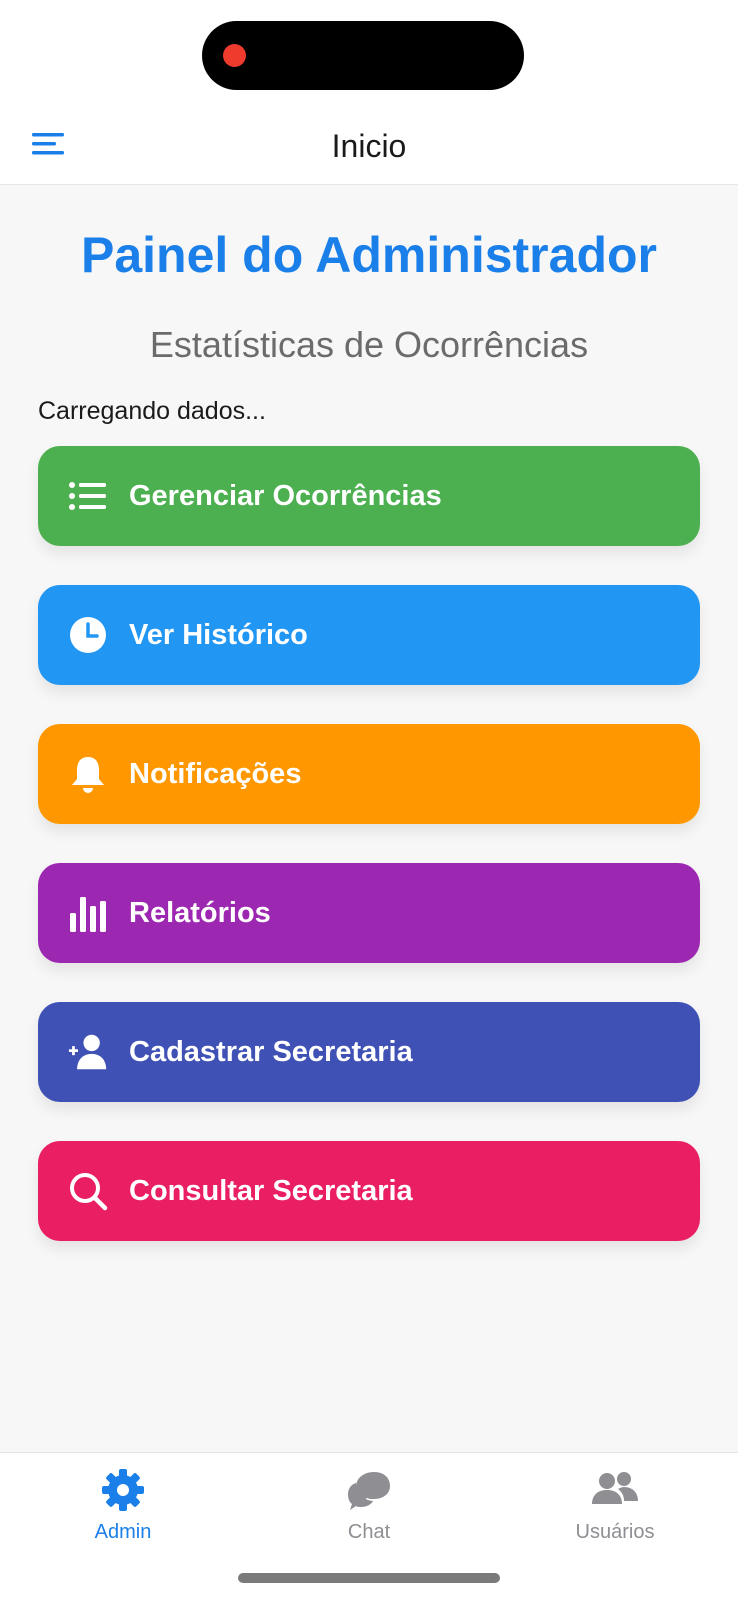 Image resolution: width=738 pixels, height=1600 pixels. I want to click on manage-occurrences-label: Gerenciar Ocorrências, so click(285, 496).